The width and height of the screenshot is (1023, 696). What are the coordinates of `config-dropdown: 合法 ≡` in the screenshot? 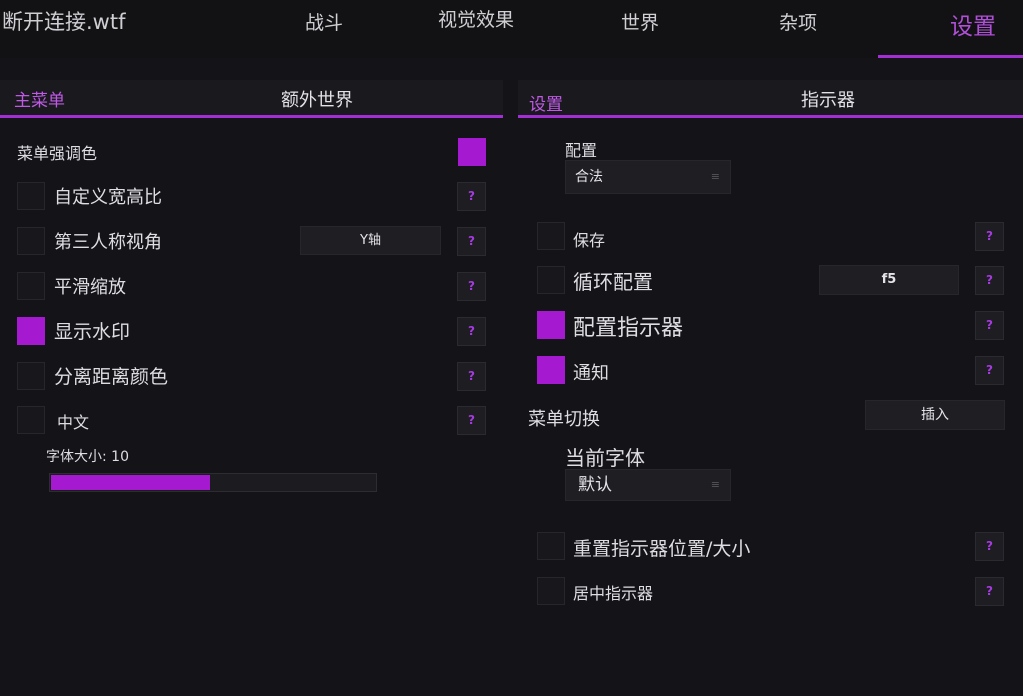 It's located at (648, 177).